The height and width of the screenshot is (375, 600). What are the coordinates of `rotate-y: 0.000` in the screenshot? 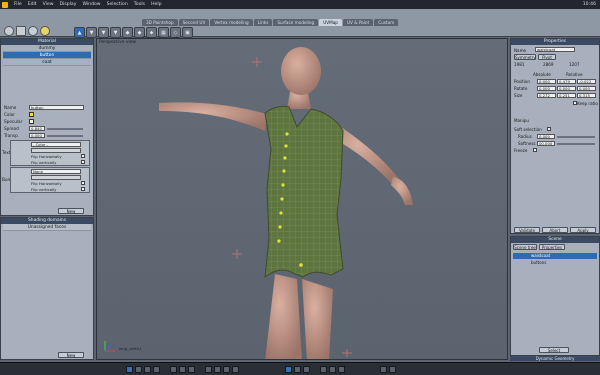 It's located at (566, 88).